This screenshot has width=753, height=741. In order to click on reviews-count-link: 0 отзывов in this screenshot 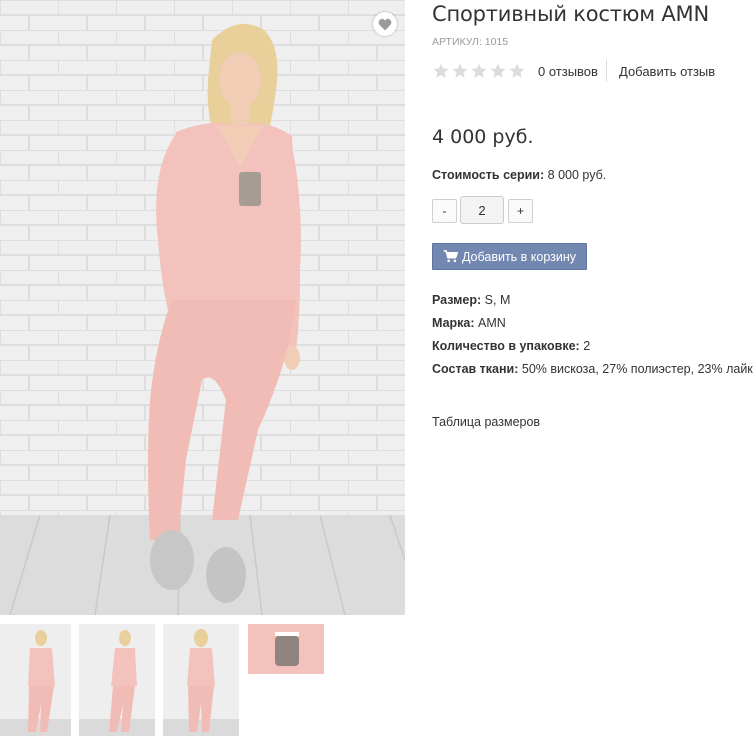, I will do `click(568, 71)`.